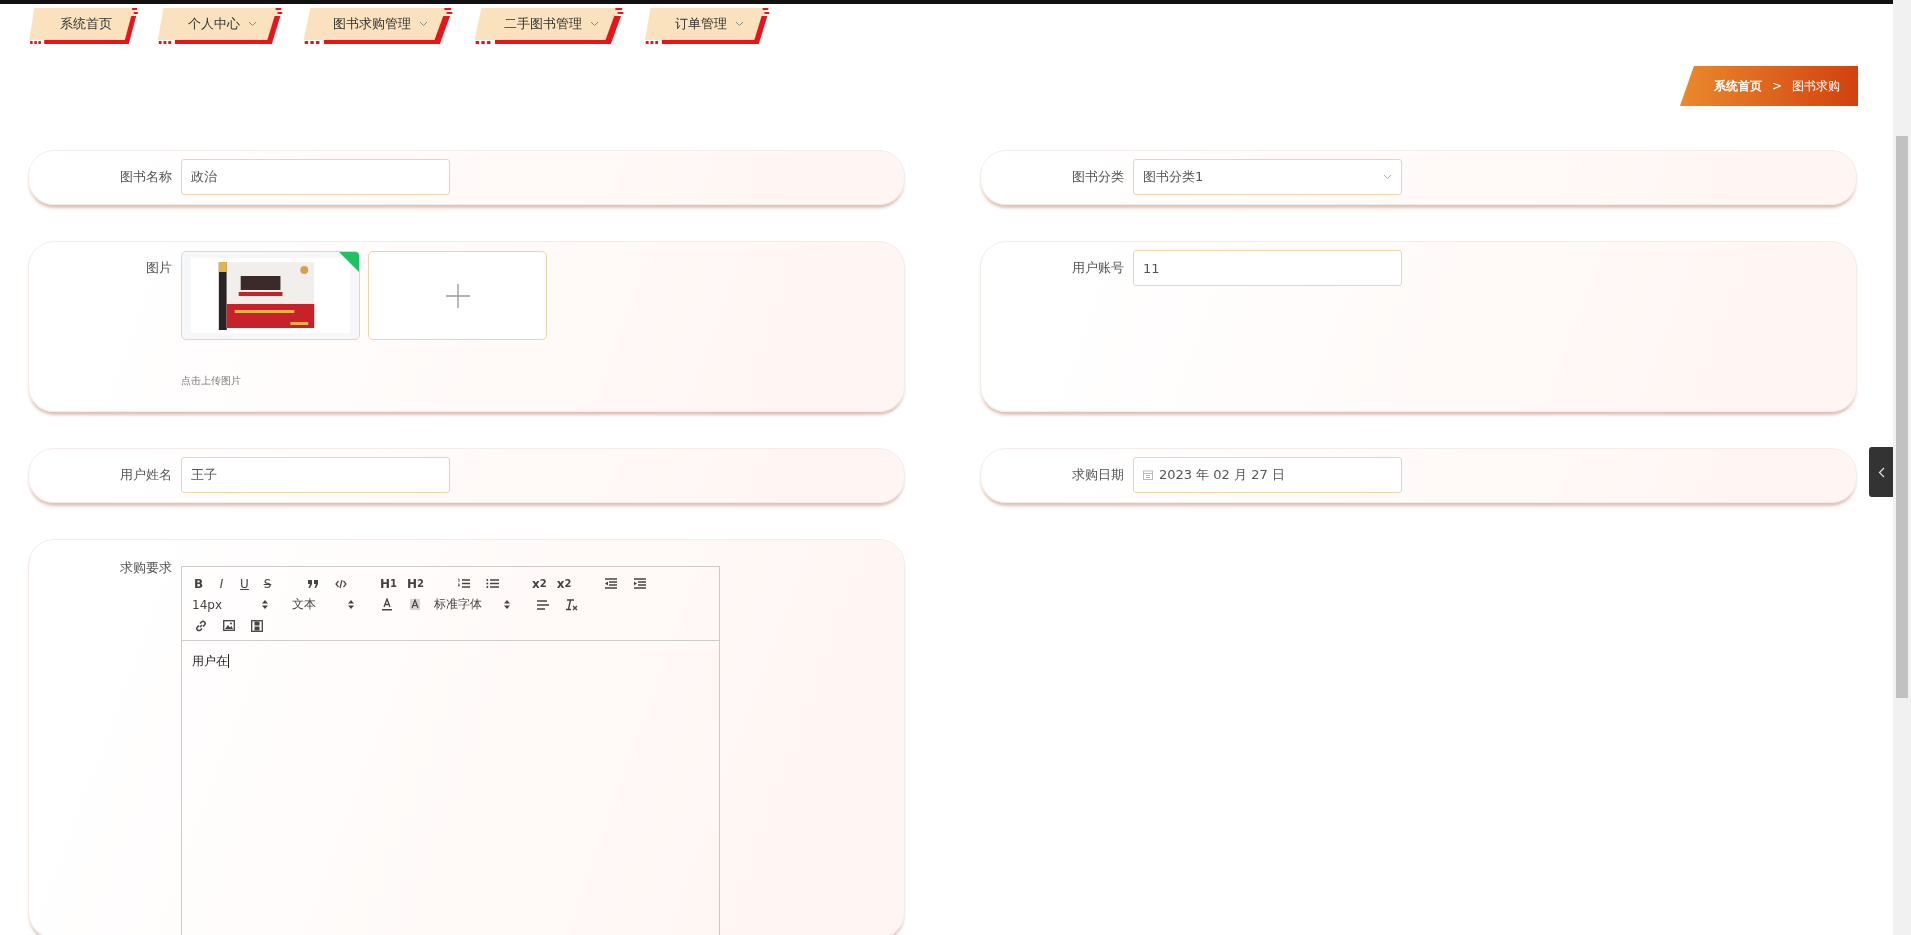  I want to click on field-label: 用户姓名, so click(146, 475).